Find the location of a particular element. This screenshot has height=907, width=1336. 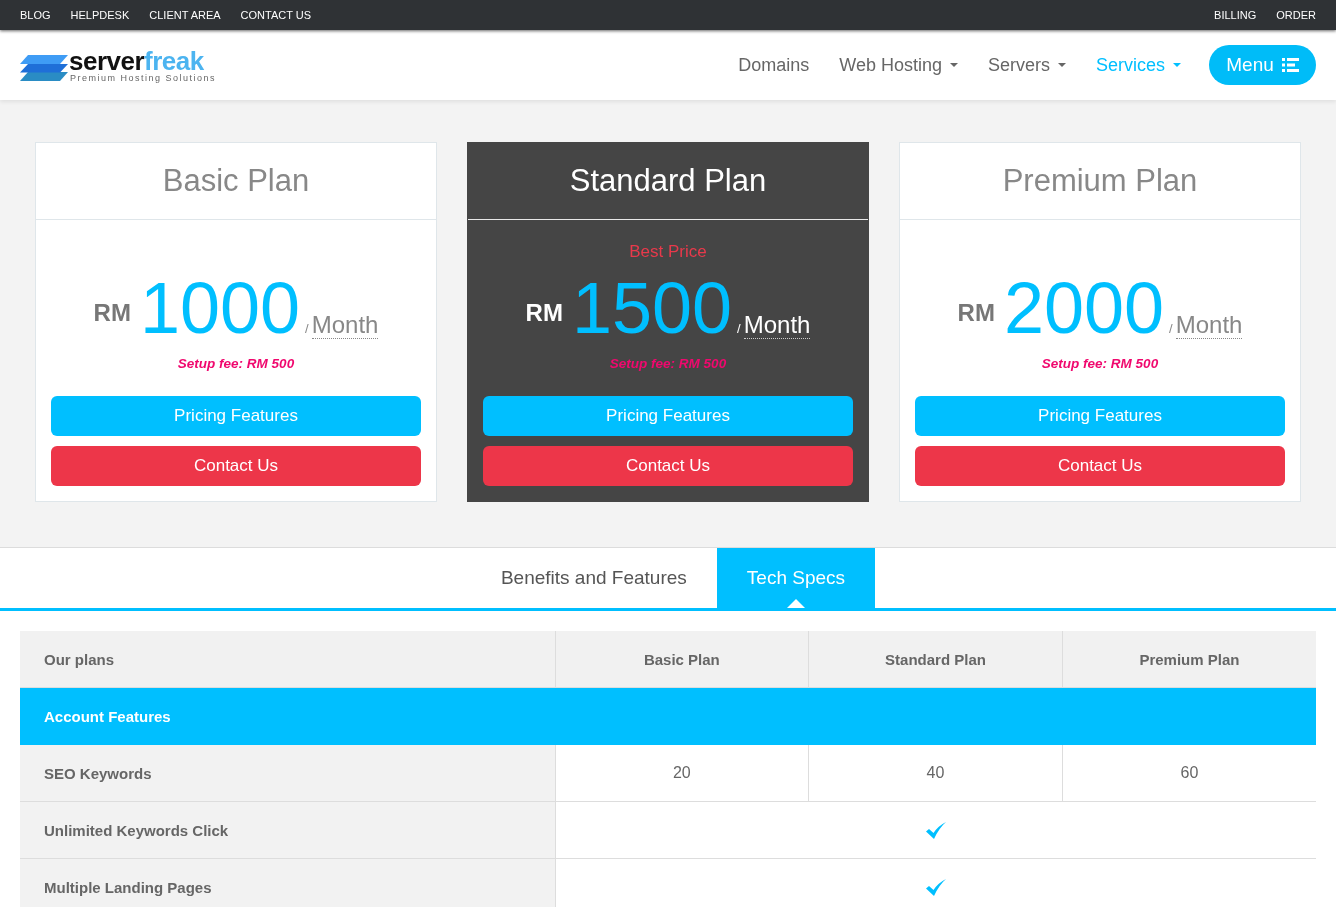

logo-wordmark: serverfreak is located at coordinates (136, 61).